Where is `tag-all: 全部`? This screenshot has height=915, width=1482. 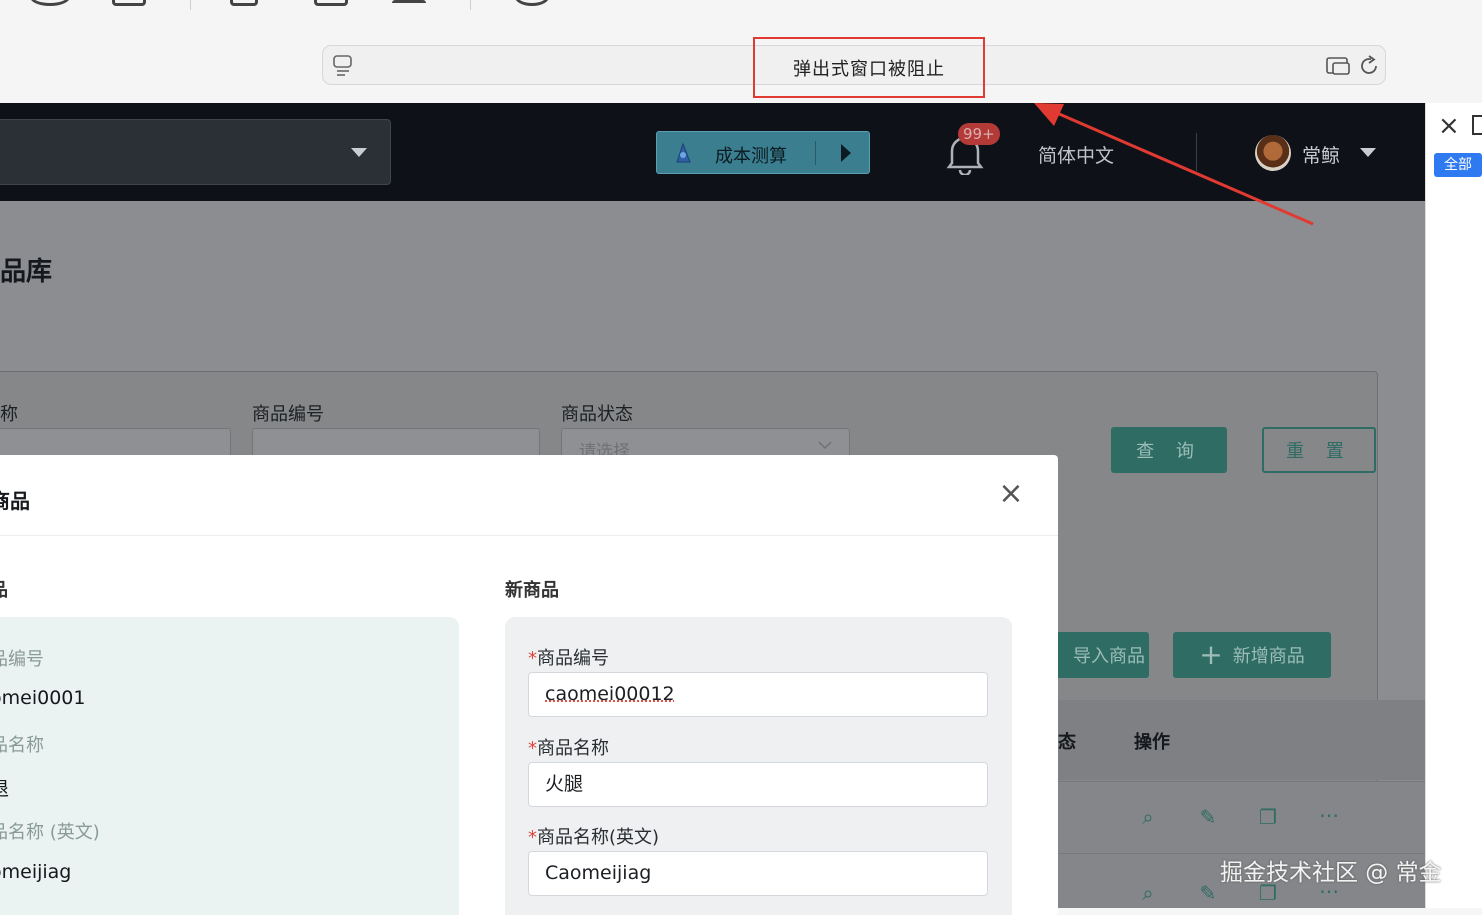 tag-all: 全部 is located at coordinates (1458, 165).